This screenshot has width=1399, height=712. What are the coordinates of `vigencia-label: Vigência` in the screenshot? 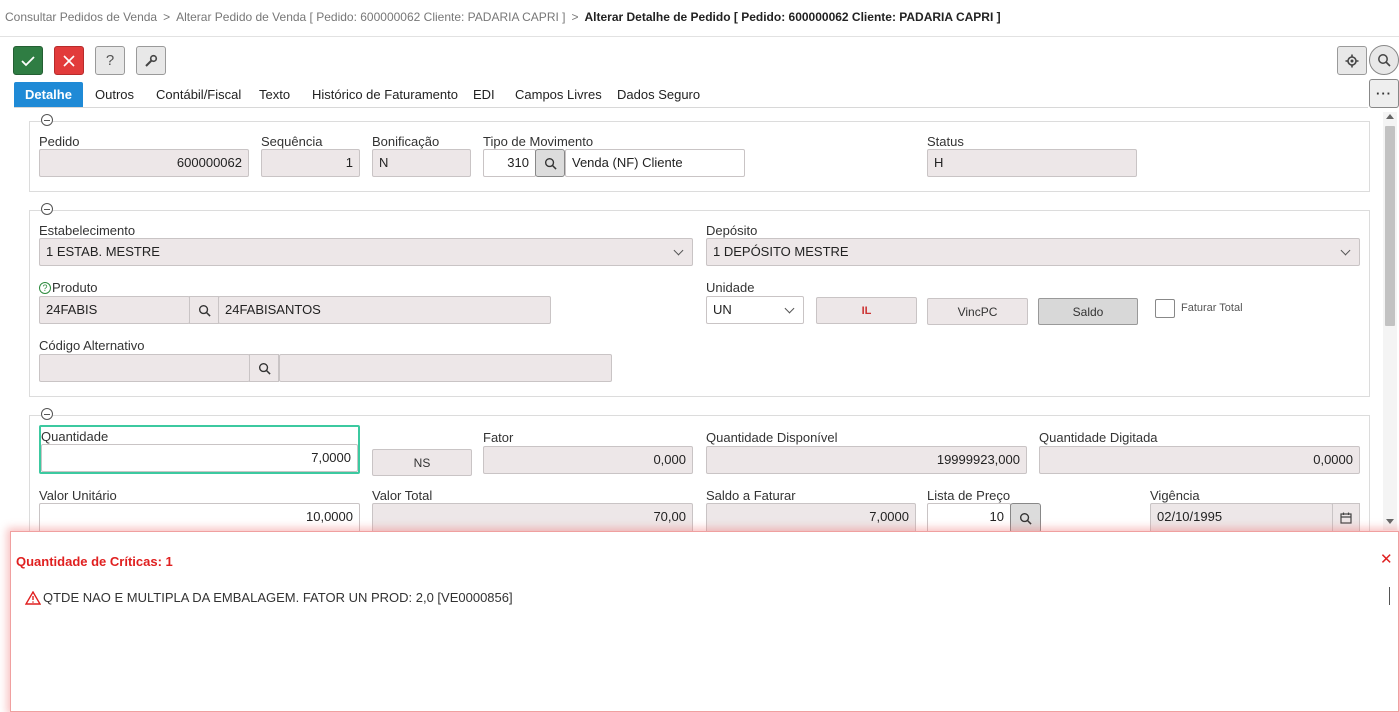 It's located at (1175, 495).